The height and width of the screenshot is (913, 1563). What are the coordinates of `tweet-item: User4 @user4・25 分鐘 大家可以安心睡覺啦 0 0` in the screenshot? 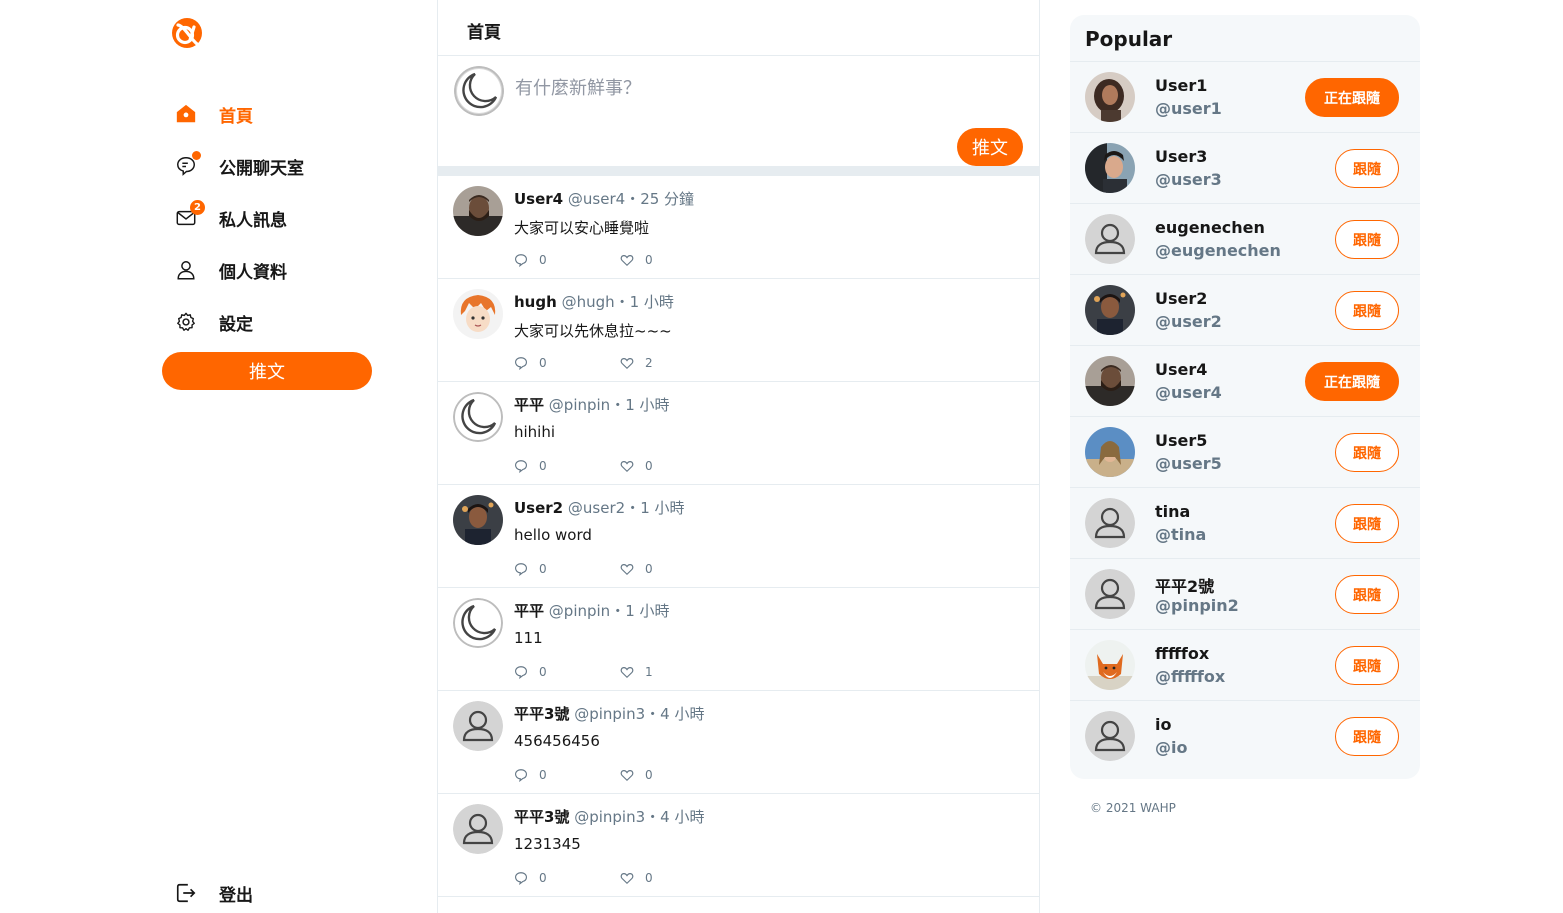 It's located at (738, 227).